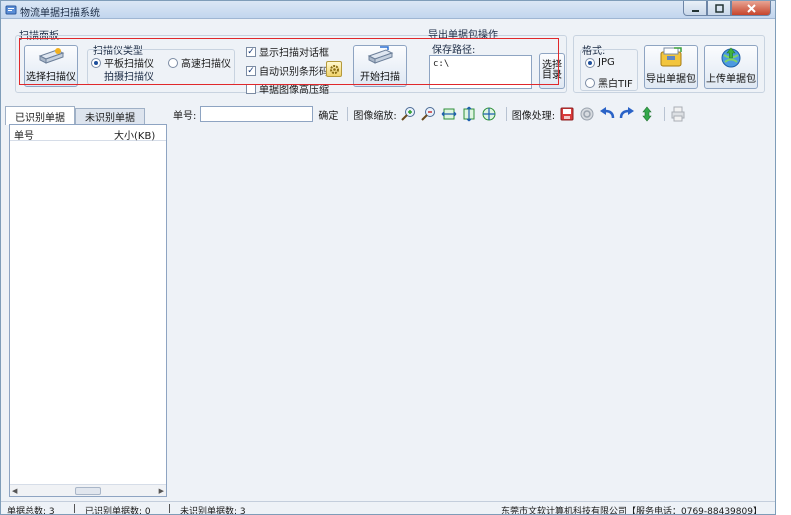 The height and width of the screenshot is (515, 791). I want to click on horizontal-scrollbar: ◀ ▶, so click(88, 490).